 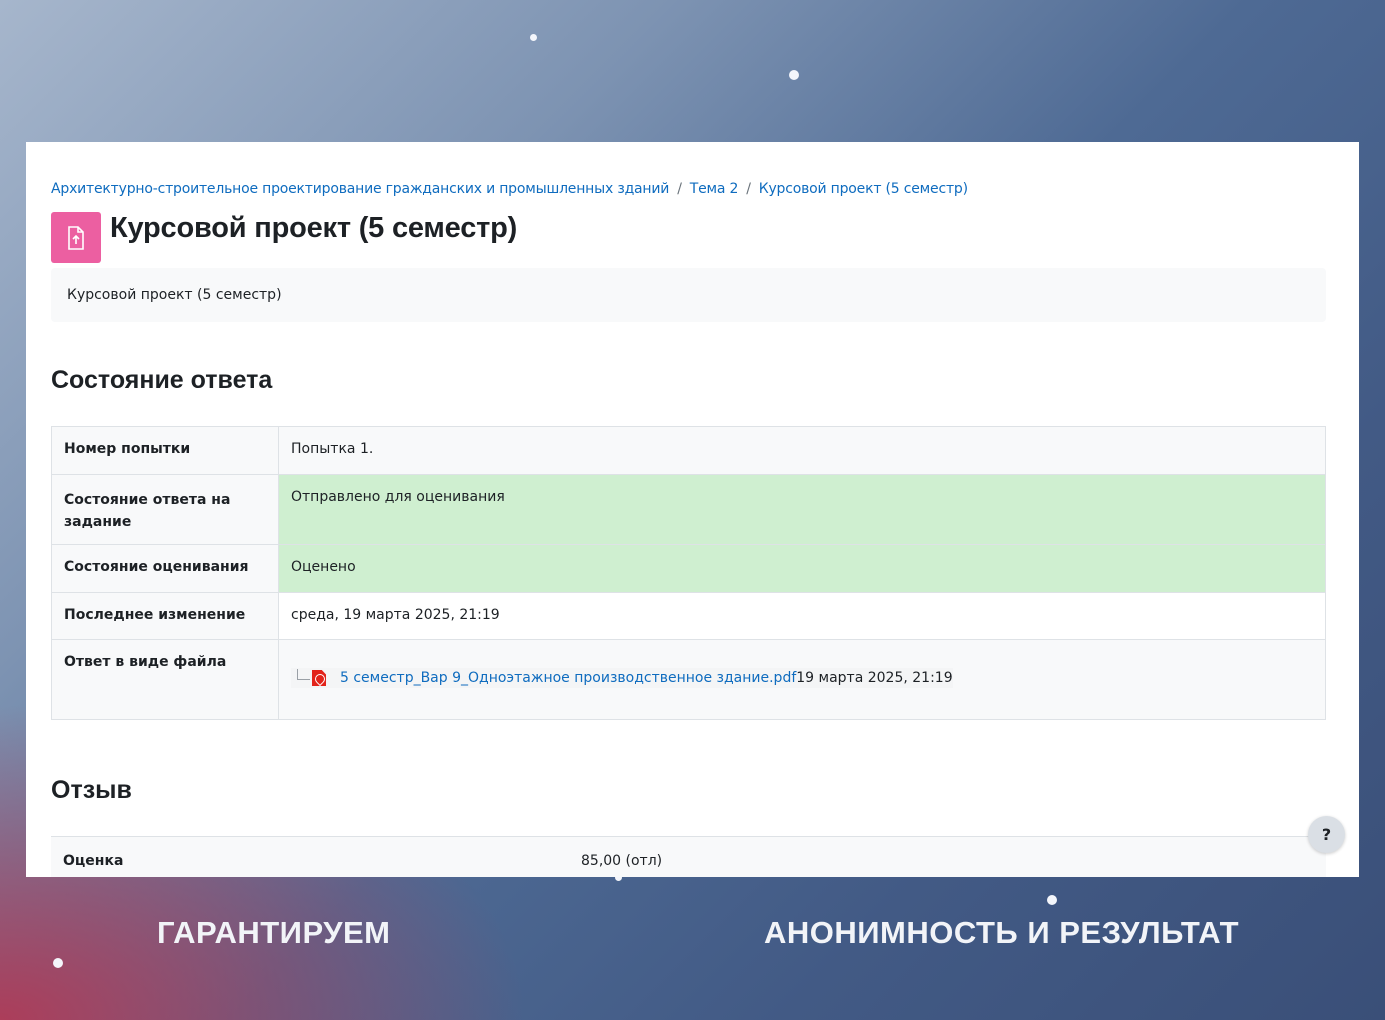 I want to click on assignment-upload-icon, so click(x=76, y=237).